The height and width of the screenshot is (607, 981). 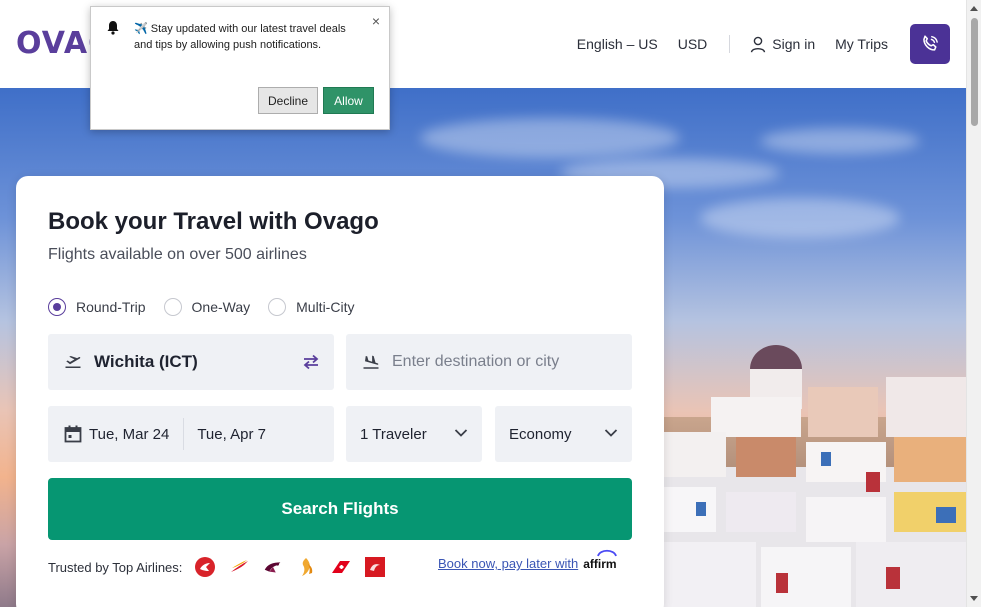 I want to click on cabin-class-value: Economy, so click(x=540, y=434).